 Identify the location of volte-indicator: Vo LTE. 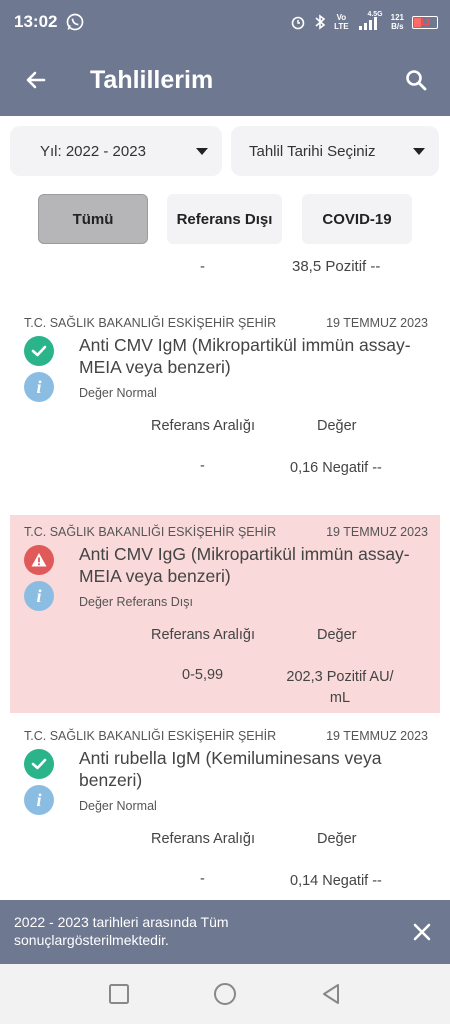
(341, 22).